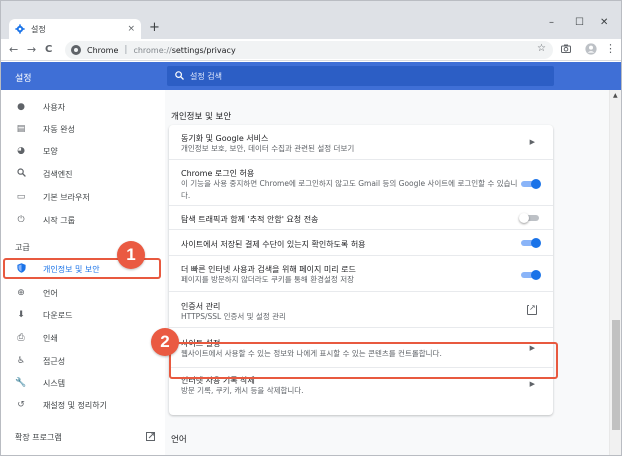  Describe the element at coordinates (250, 219) in the screenshot. I see `row-title: 탐색 트래픽과 함께 '추적 안함' 요청 전송` at that location.